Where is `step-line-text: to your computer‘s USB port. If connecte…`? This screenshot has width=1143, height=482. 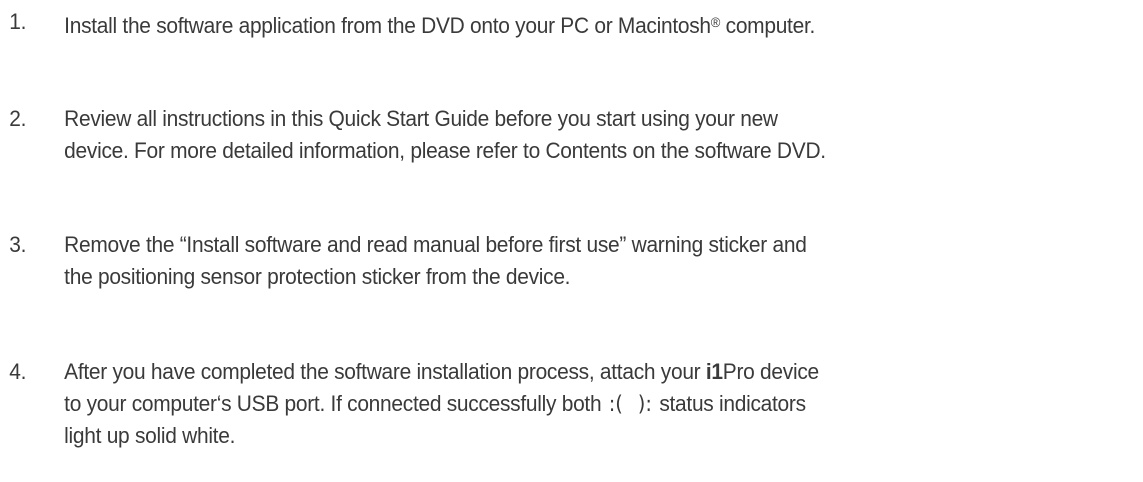
step-line-text: to your computer‘s USB port. If connecte… is located at coordinates (335, 403).